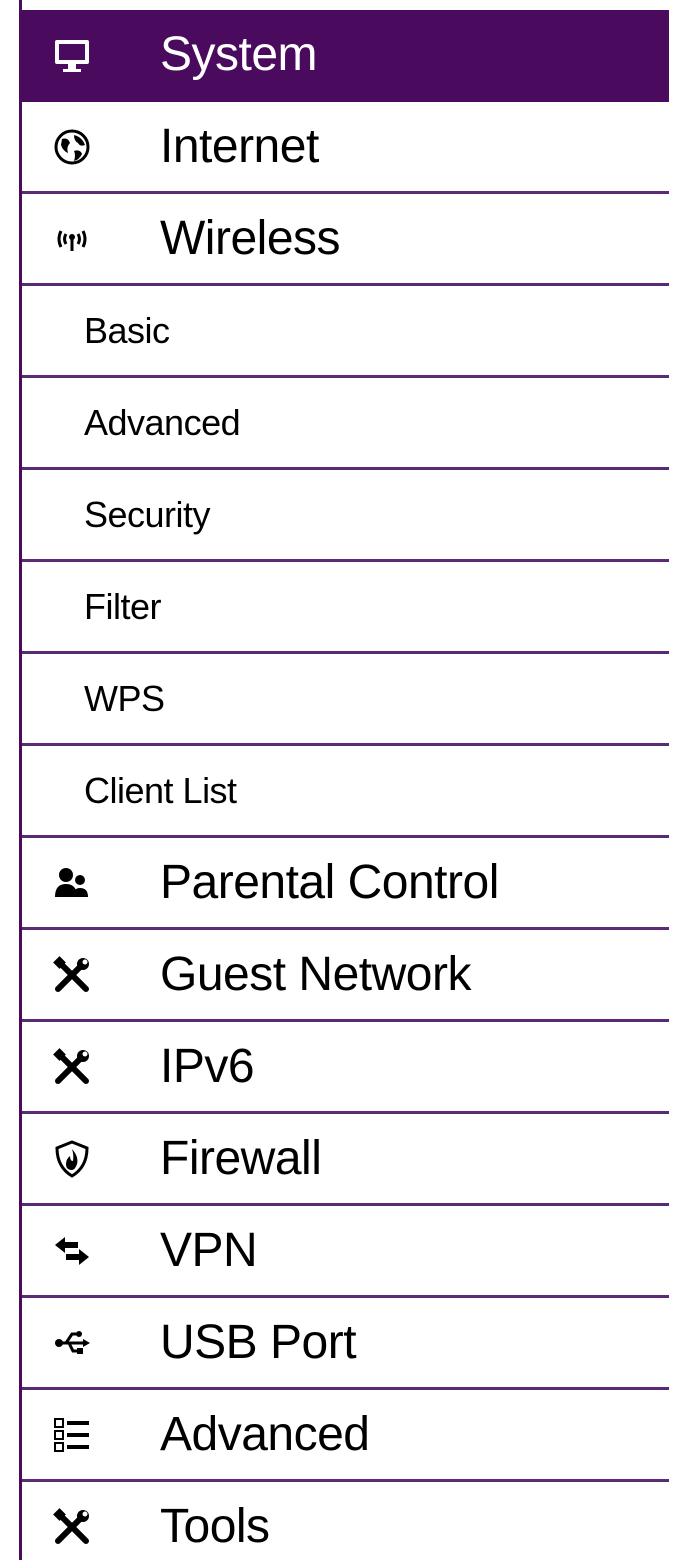  I want to click on wireless-icon, so click(72, 239).